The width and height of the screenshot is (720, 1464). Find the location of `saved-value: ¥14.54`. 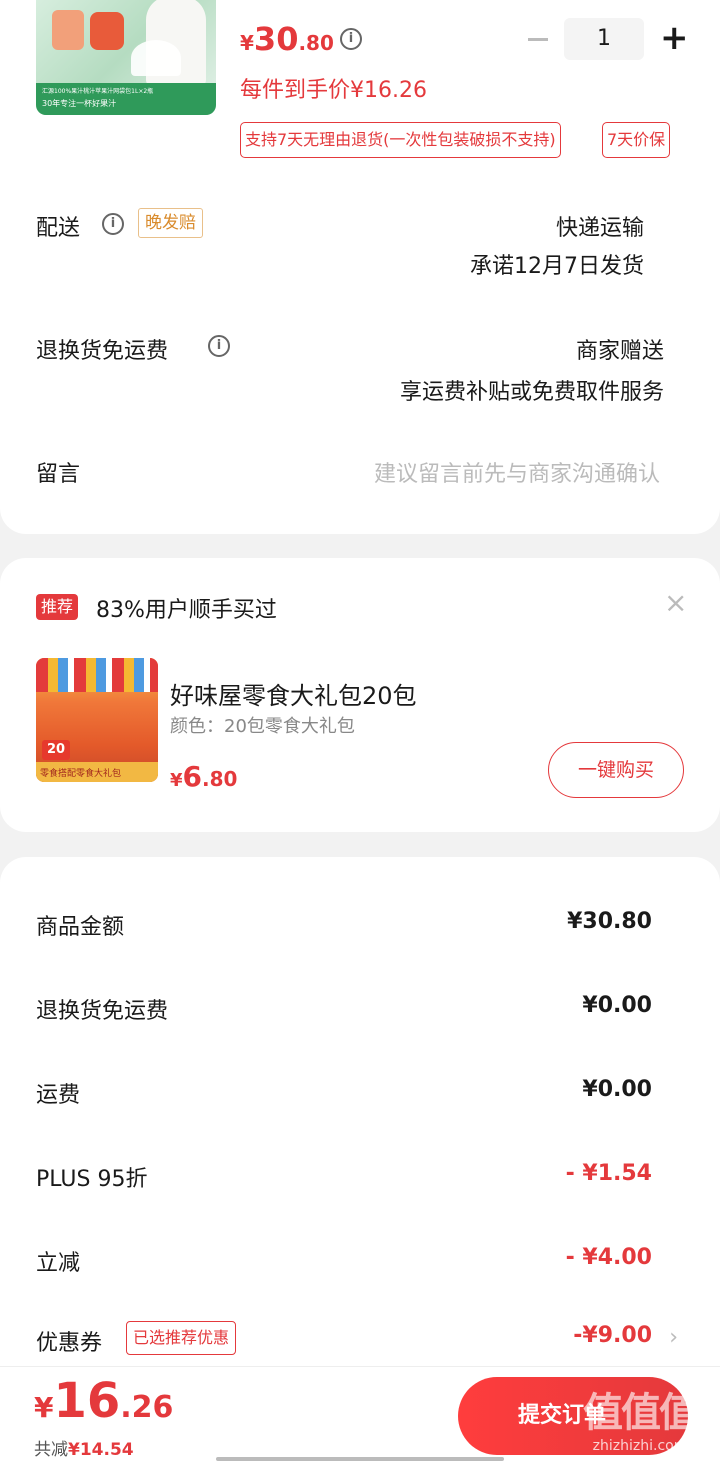

saved-value: ¥14.54 is located at coordinates (101, 1450).